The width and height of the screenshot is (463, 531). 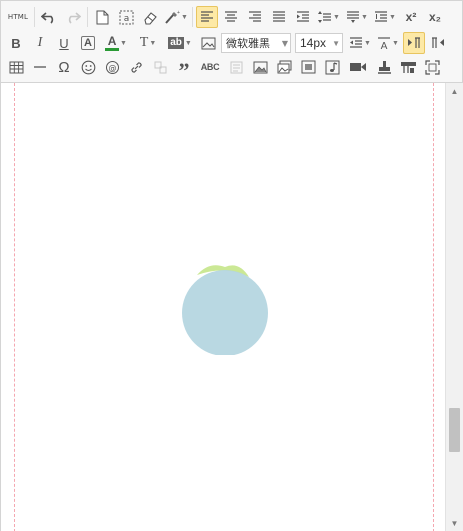 I want to click on indent-icon, so click(x=303, y=16).